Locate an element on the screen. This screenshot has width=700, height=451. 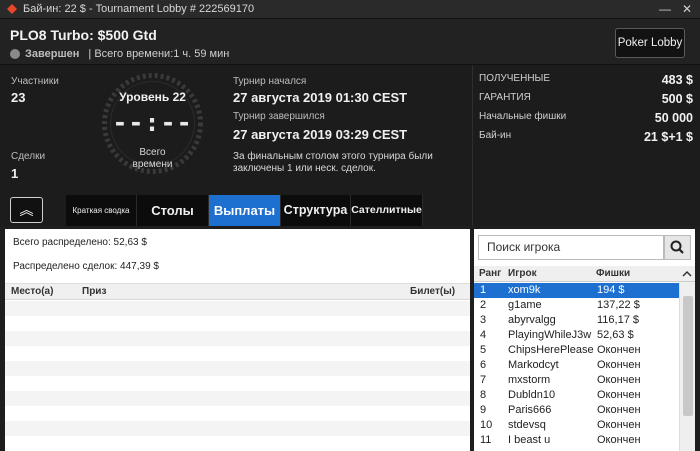
scroll-up-icon is located at coordinates (687, 274).